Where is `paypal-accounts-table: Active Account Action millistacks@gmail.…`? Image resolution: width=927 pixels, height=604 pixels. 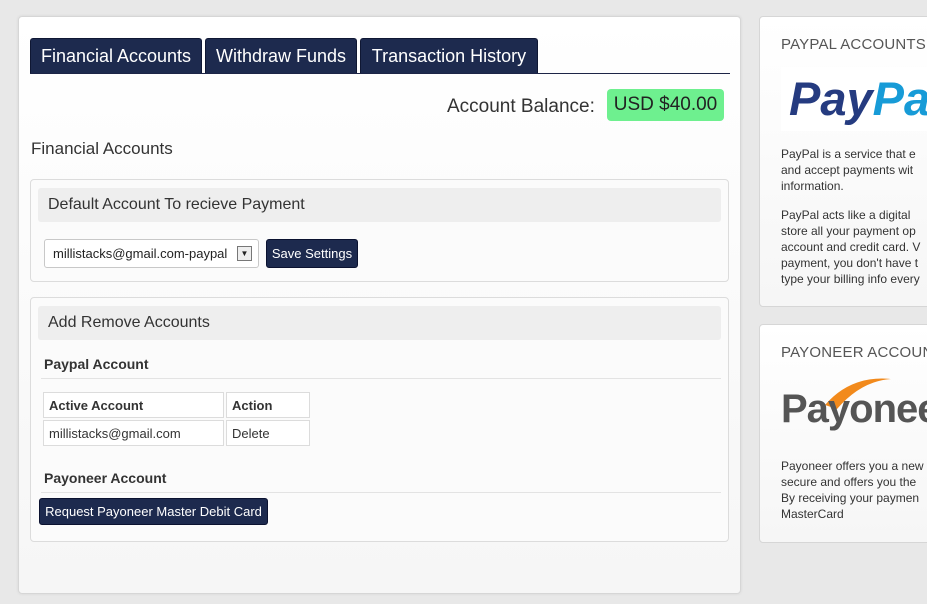 paypal-accounts-table: Active Account Action millistacks@gmail.… is located at coordinates (176, 419).